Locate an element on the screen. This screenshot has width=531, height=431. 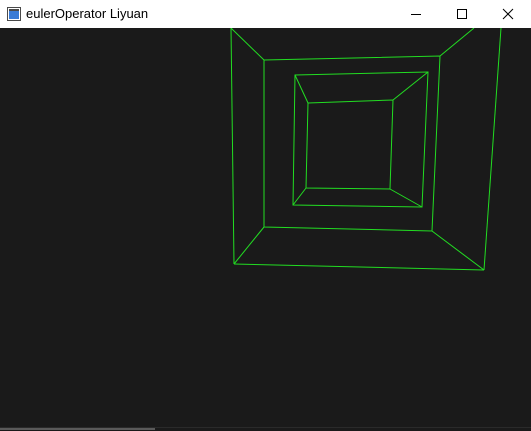
connector-top-right is located at coordinates (457, 42).